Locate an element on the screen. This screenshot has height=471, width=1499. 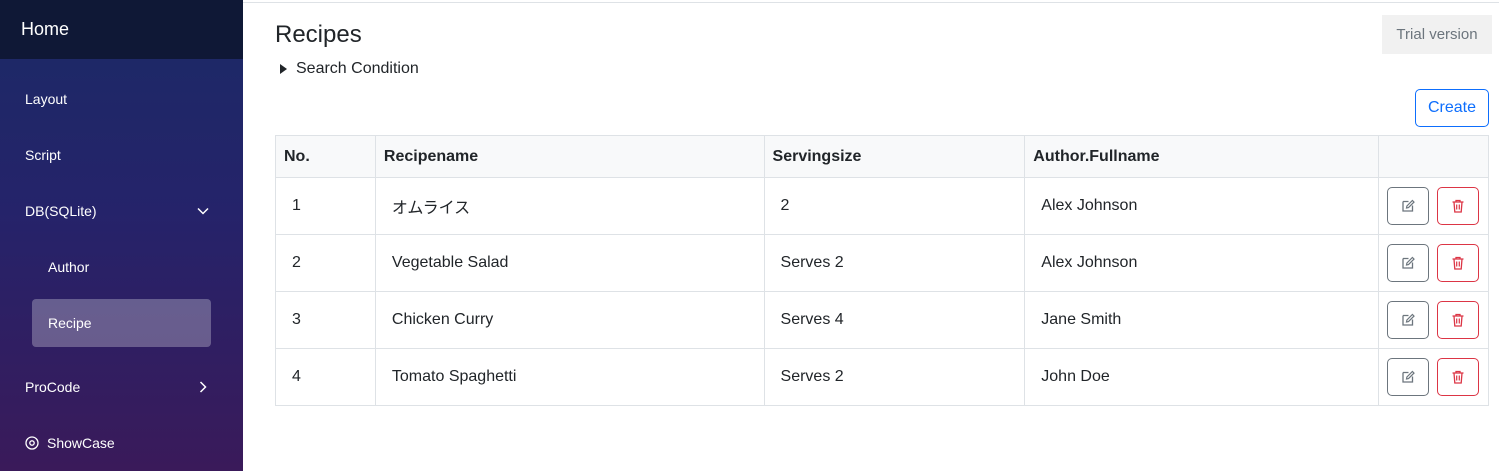
sidebar-item-label: Script is located at coordinates (43, 155).